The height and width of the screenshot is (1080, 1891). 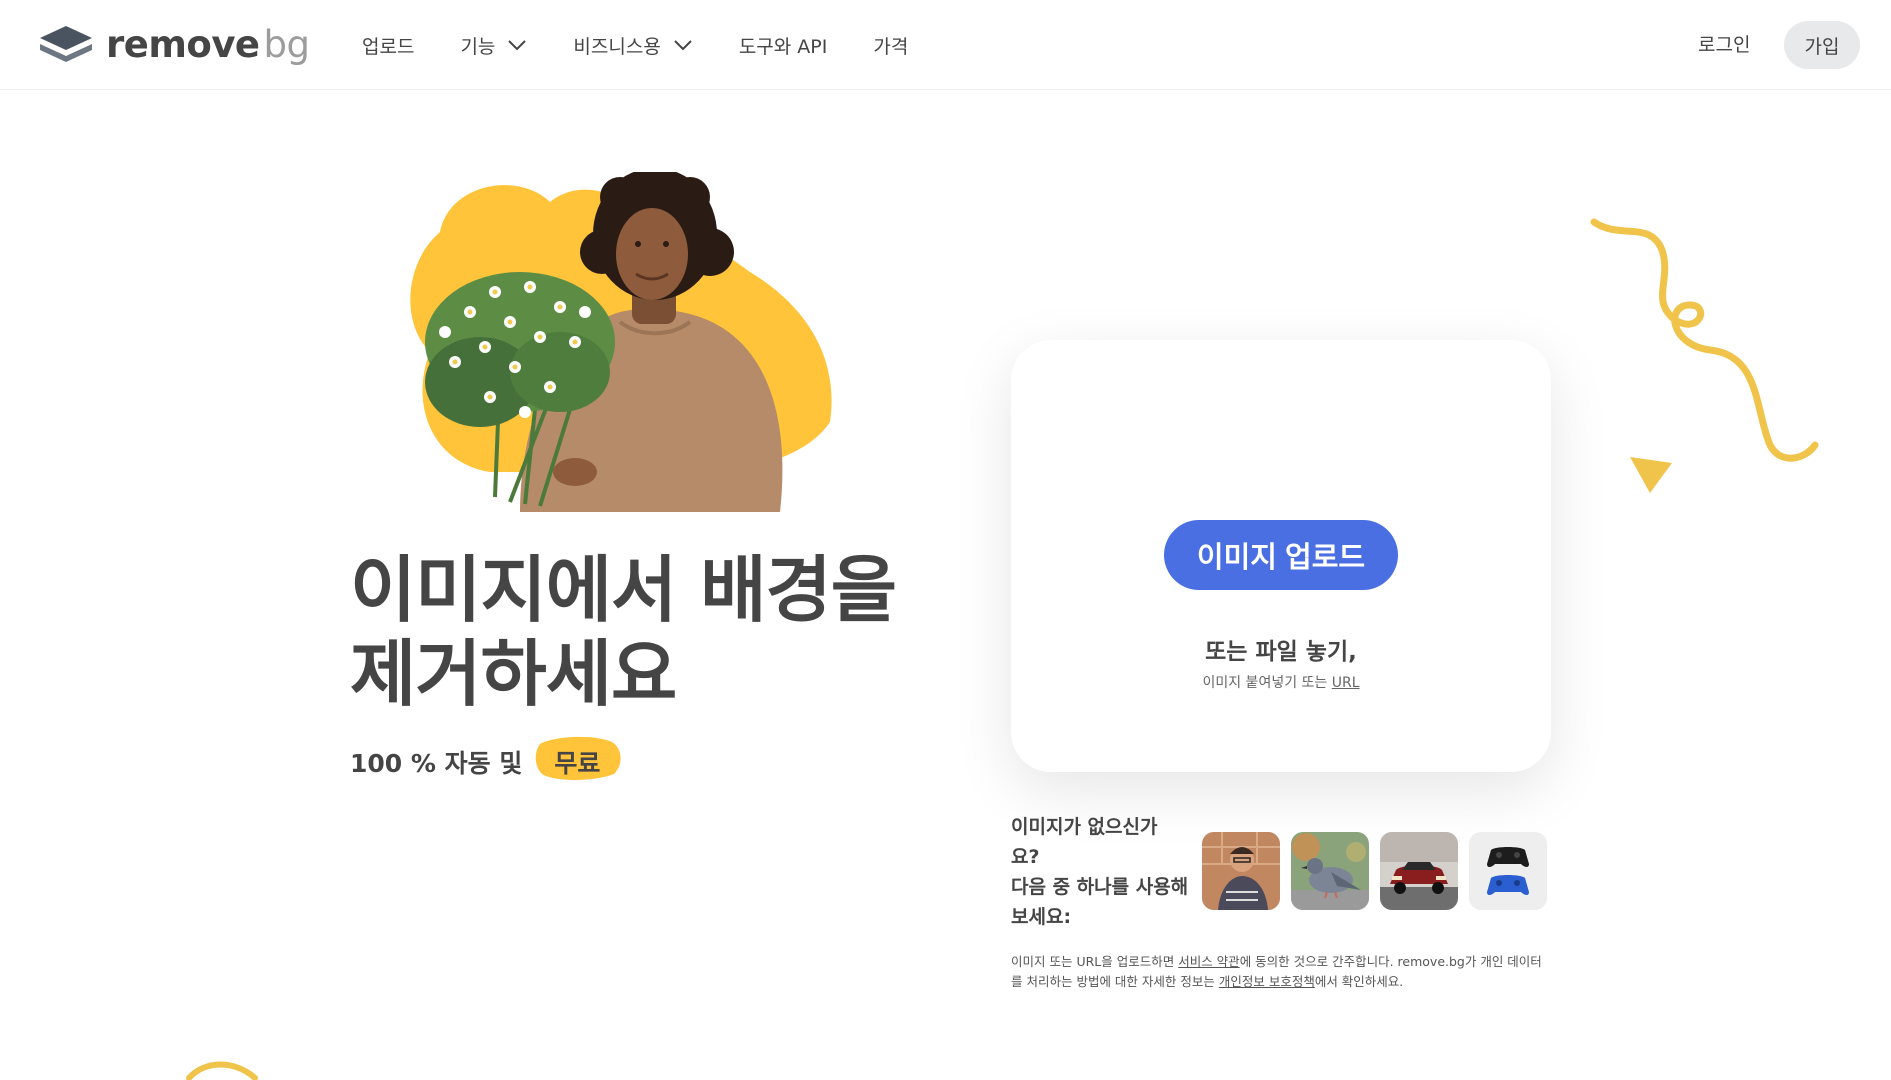 What do you see at coordinates (623, 590) in the screenshot?
I see `headline-line-1: 이미지에서 배경을` at bounding box center [623, 590].